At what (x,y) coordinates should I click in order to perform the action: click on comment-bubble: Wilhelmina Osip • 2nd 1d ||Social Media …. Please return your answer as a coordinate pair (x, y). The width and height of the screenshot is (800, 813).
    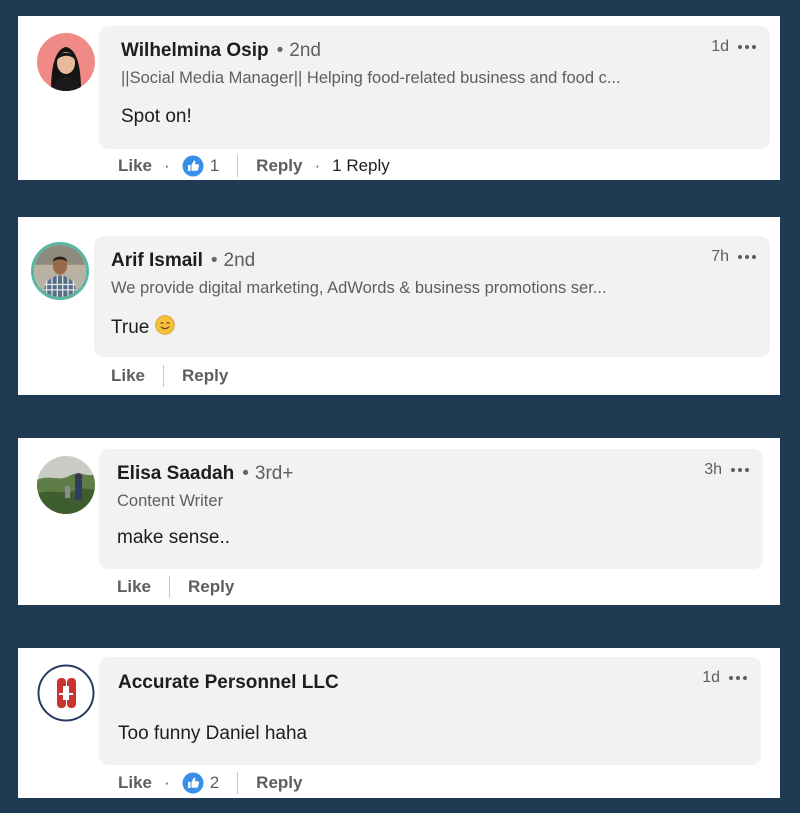
    Looking at the image, I should click on (434, 87).